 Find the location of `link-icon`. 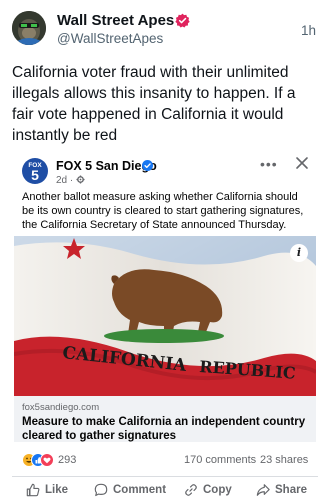

link-icon is located at coordinates (191, 490).